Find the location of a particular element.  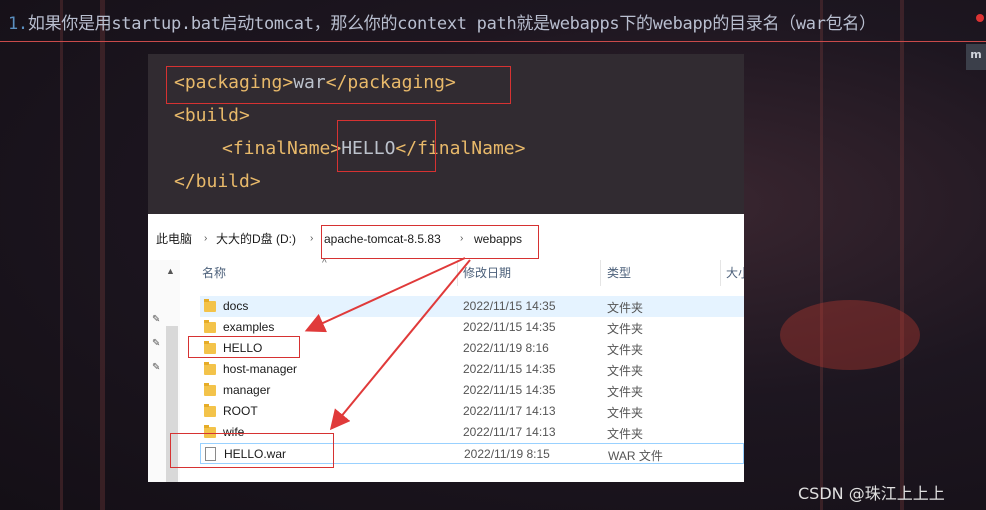

column-header-date: 修改日期 is located at coordinates (487, 272).